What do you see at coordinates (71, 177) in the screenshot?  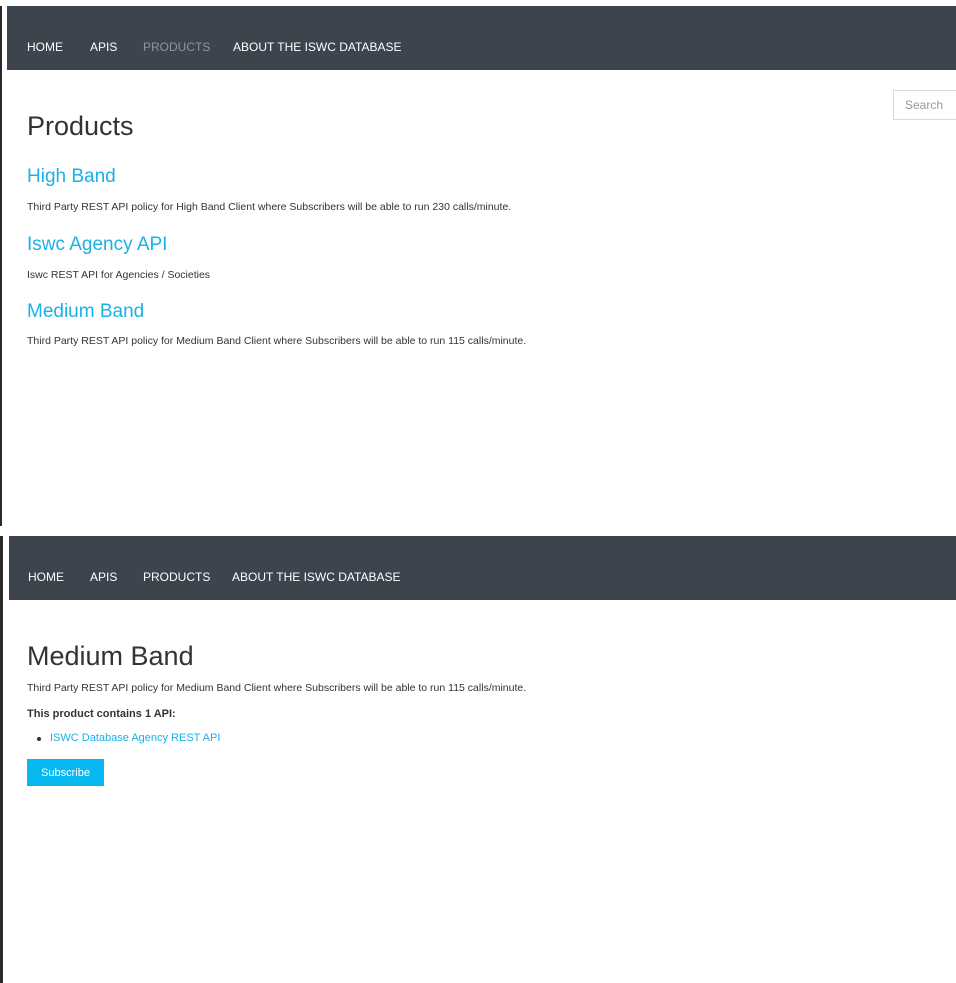 I see `product-link-high-band: High Band` at bounding box center [71, 177].